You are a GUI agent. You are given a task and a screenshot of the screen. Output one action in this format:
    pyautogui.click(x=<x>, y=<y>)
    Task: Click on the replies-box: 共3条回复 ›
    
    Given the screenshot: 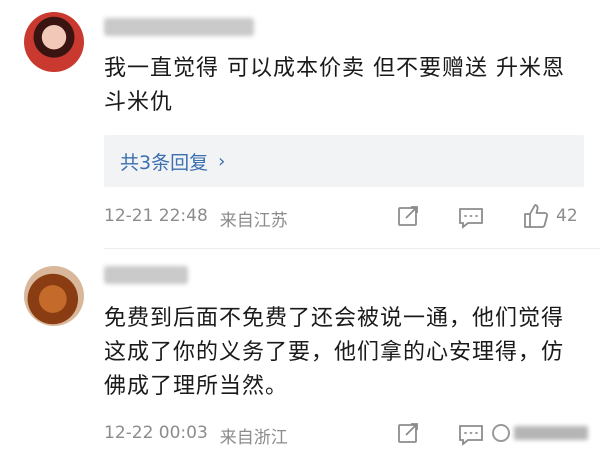 What is the action you would take?
    pyautogui.click(x=344, y=161)
    